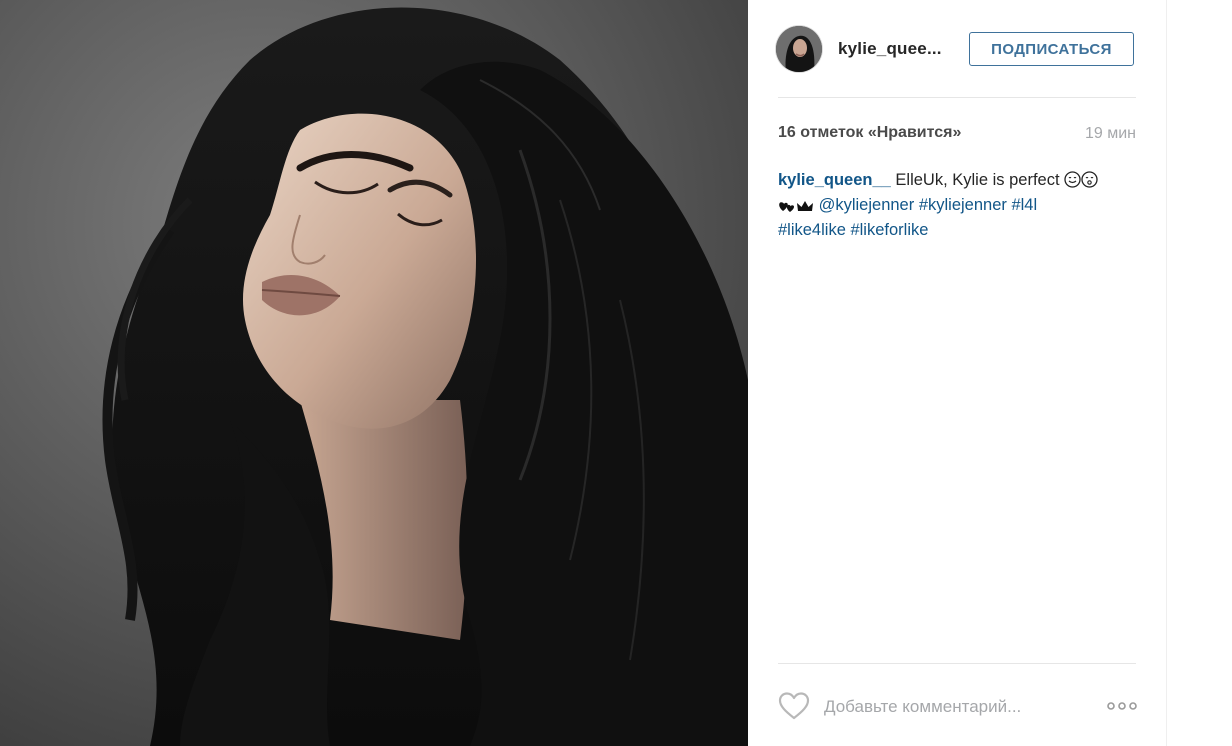  What do you see at coordinates (869, 133) in the screenshot?
I see `likes-count: 16 отметок «Нравится»` at bounding box center [869, 133].